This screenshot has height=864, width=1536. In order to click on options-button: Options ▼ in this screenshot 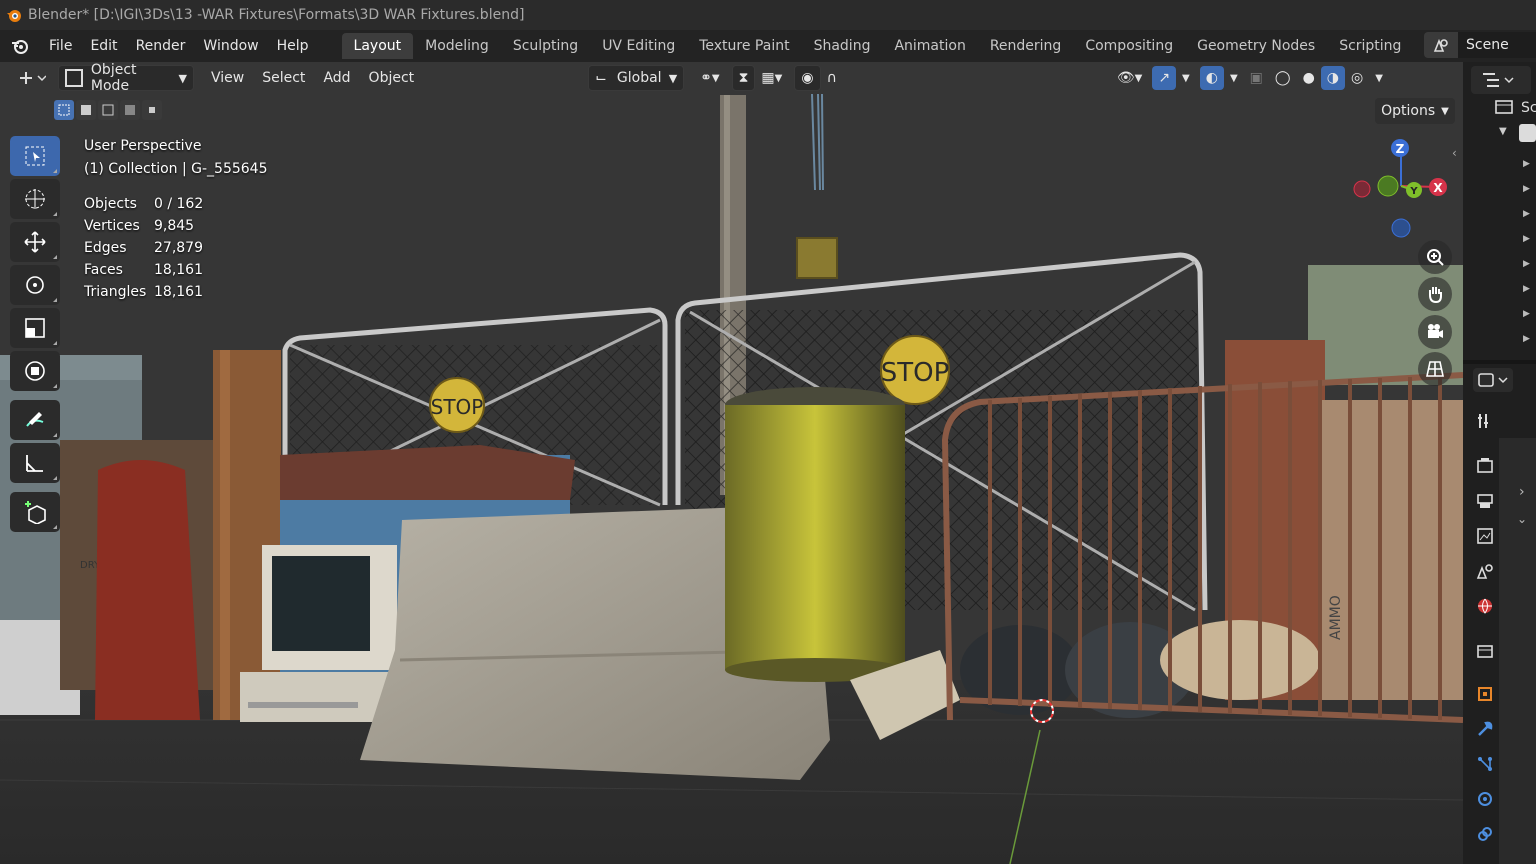, I will do `click(1415, 111)`.